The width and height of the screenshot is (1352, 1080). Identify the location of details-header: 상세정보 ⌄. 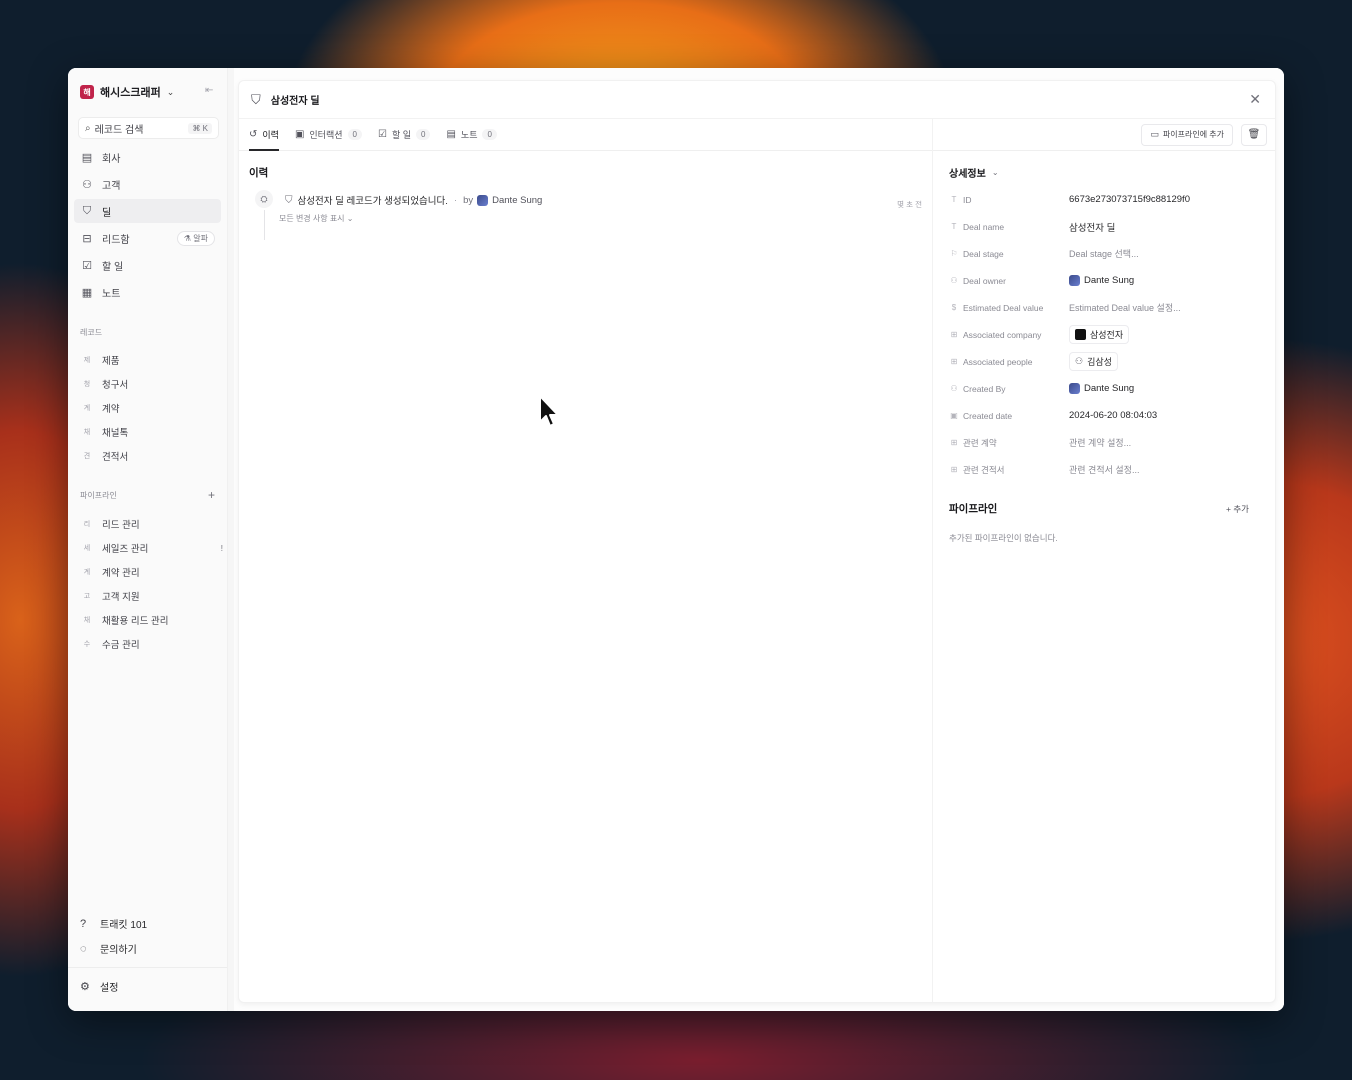
(1112, 172).